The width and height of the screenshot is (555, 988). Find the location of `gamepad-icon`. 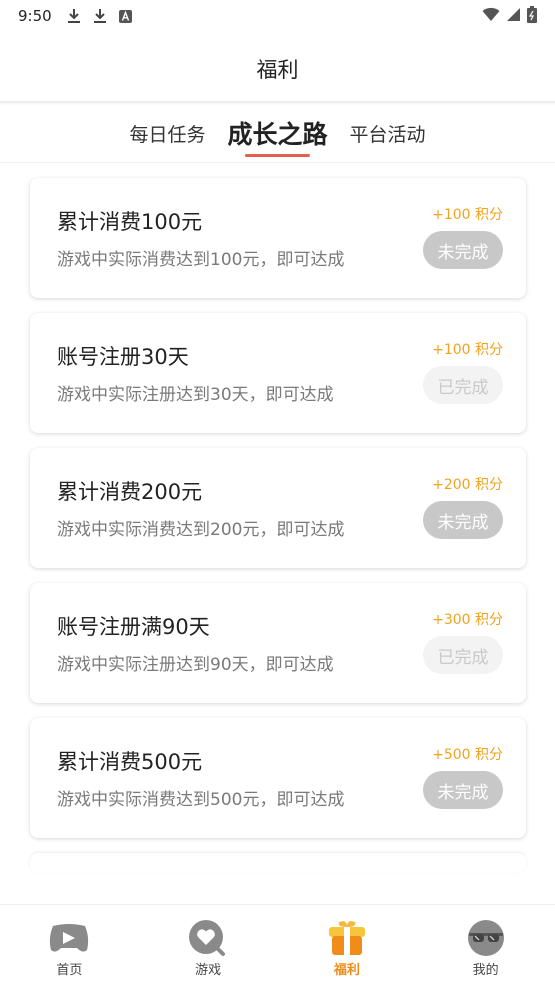

gamepad-icon is located at coordinates (69, 938).